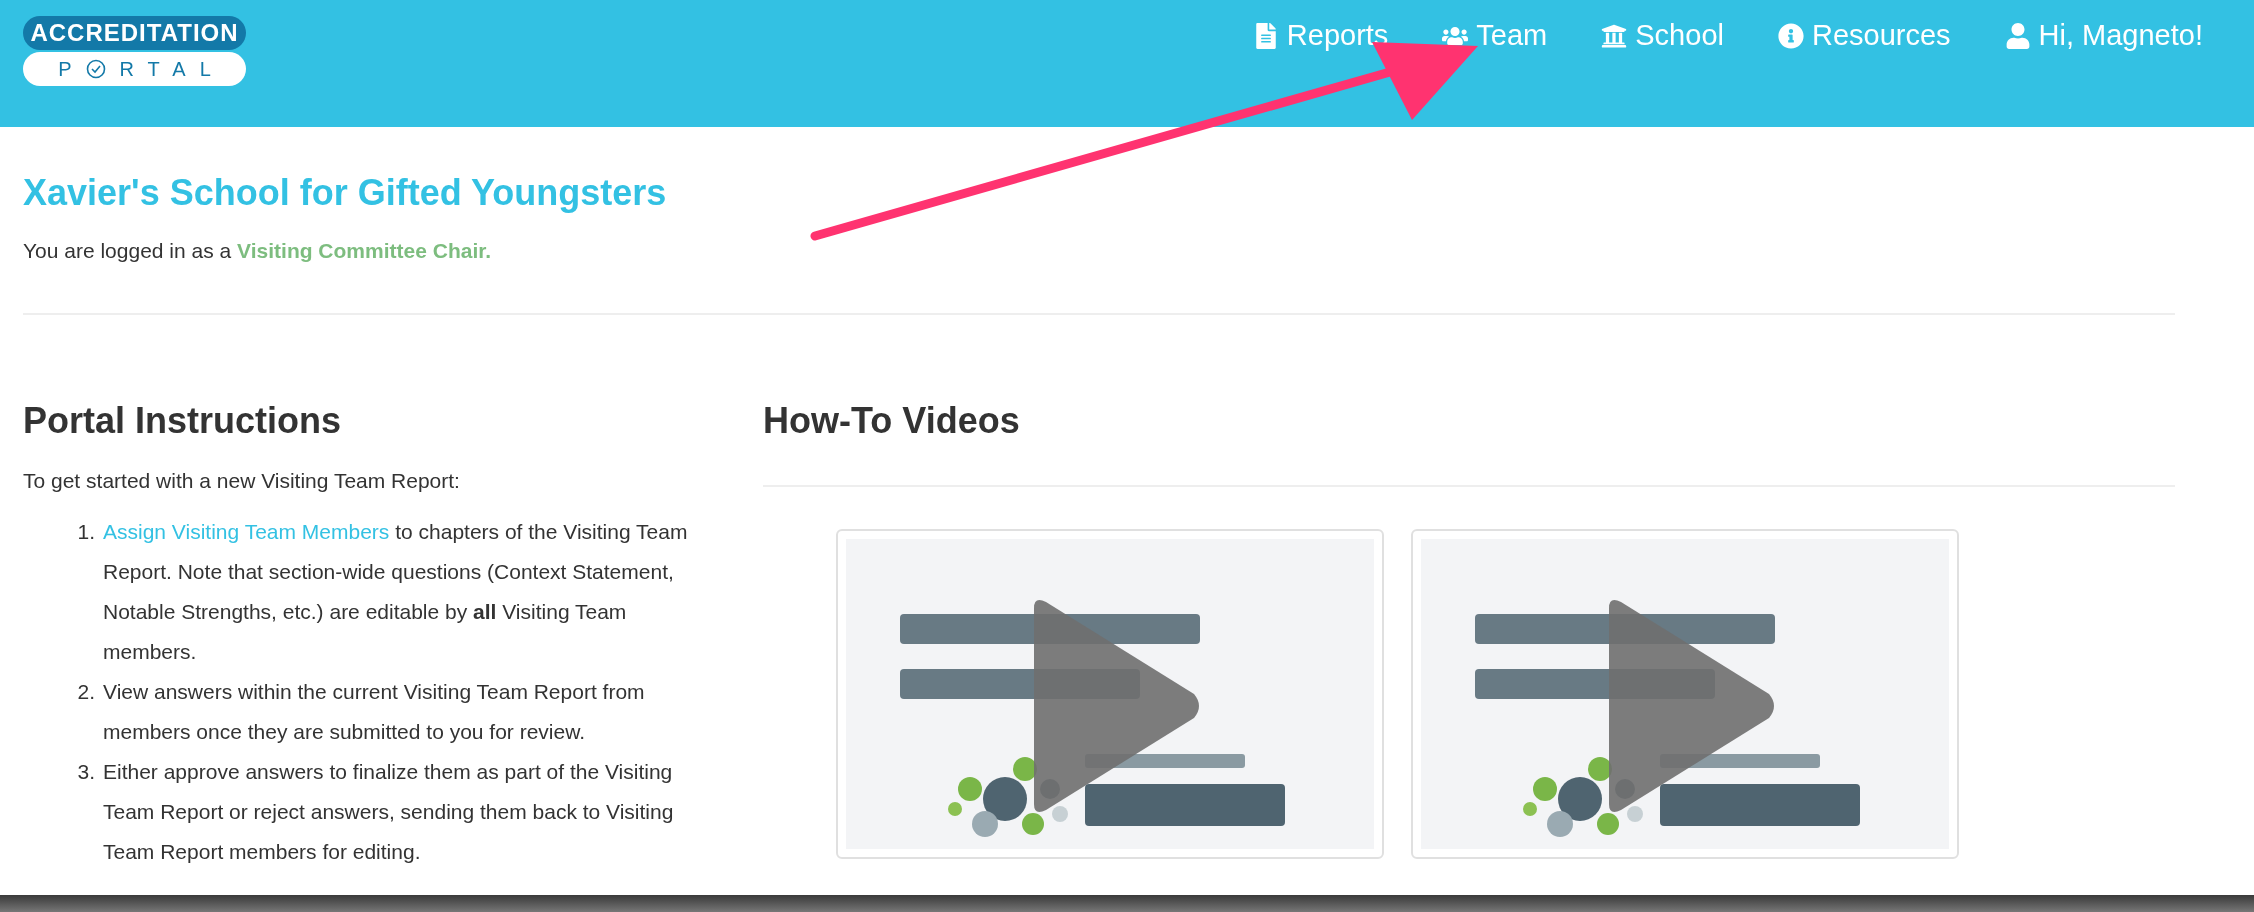 This screenshot has height=912, width=2254. I want to click on step-text: View answers within the current Visiting Team Report from members once they are submitted to you for review., so click(374, 712).